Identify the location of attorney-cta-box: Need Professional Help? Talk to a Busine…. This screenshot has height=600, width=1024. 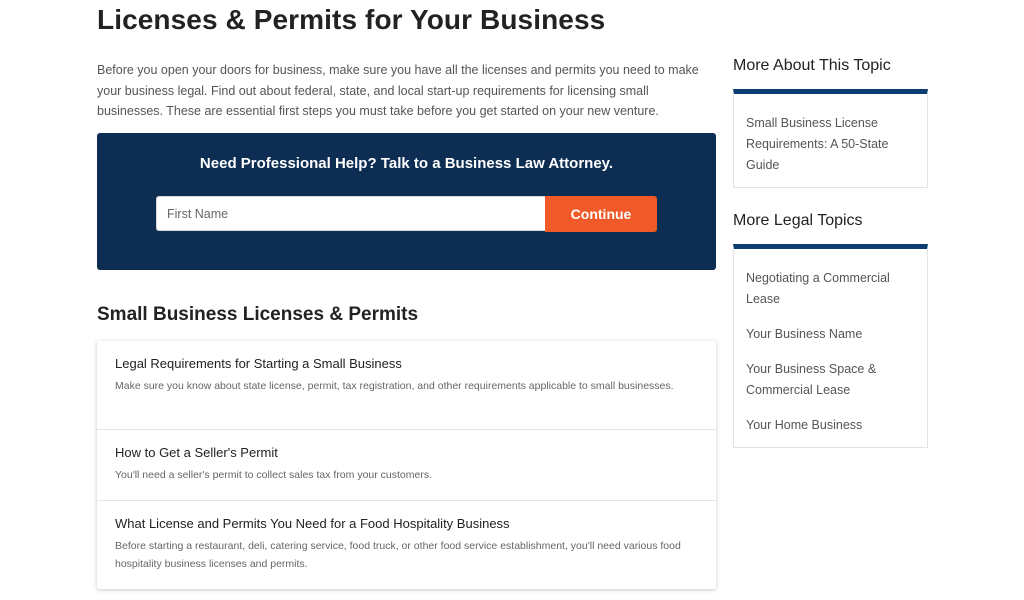
(406, 201).